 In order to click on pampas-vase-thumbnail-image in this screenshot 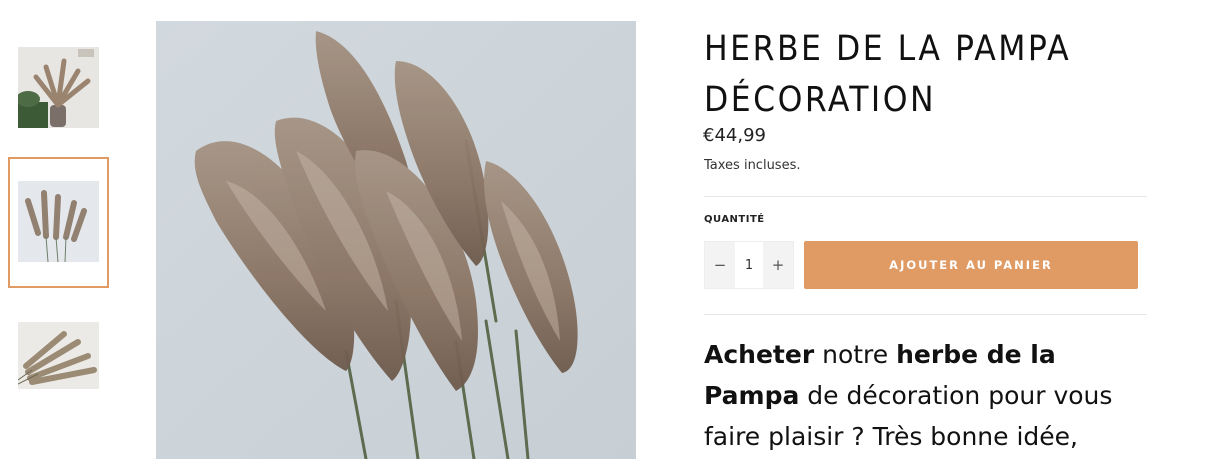, I will do `click(58, 87)`.